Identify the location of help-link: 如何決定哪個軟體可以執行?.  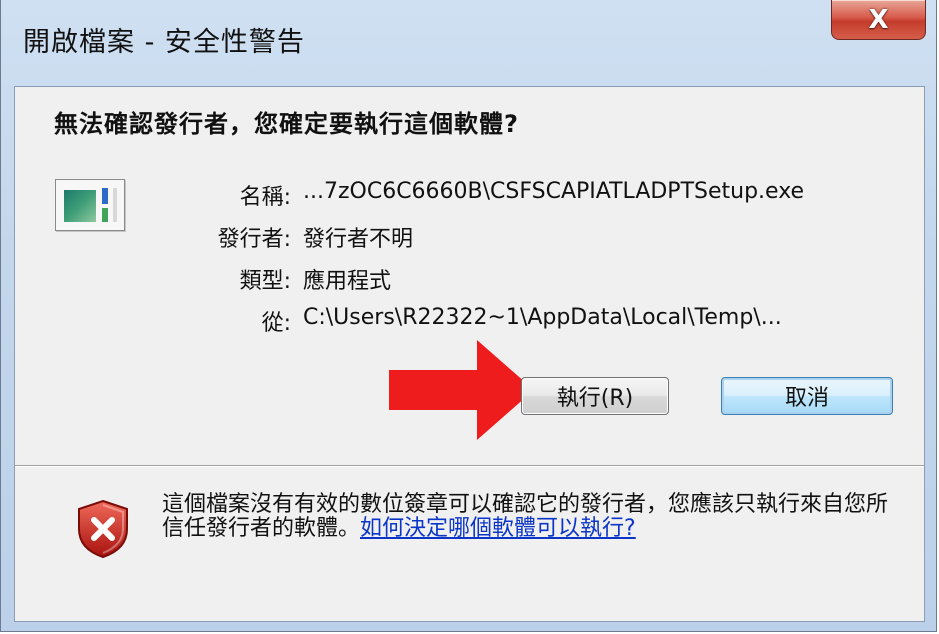
(498, 528).